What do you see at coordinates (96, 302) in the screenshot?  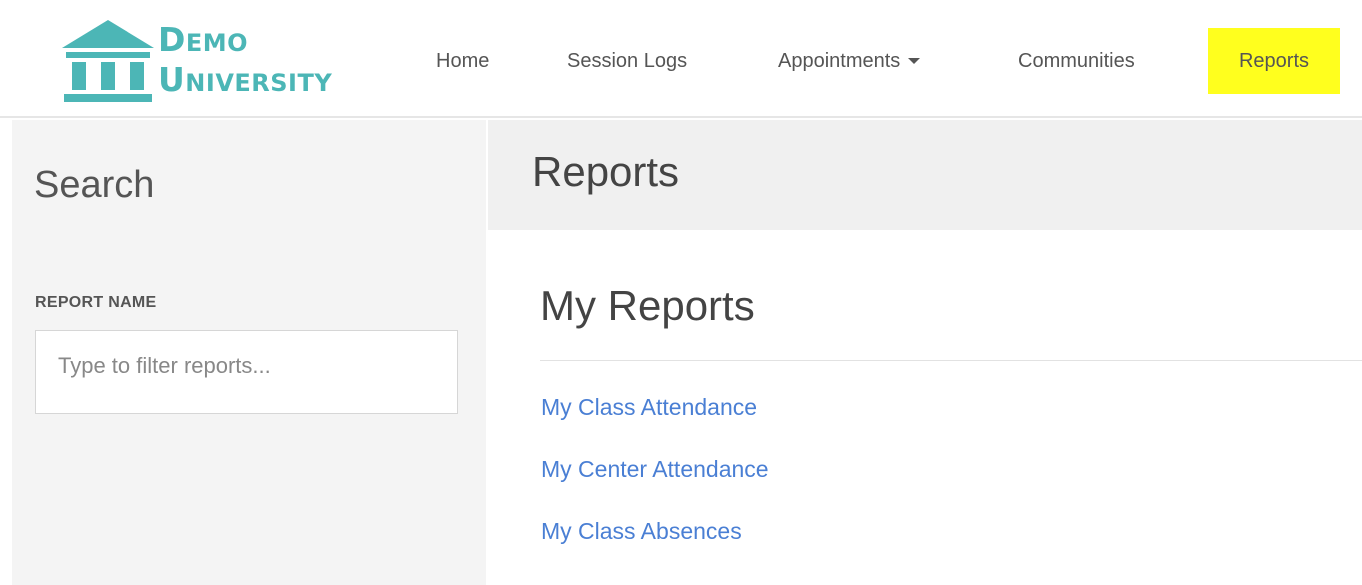 I see `report-name-label: REPORT NAME` at bounding box center [96, 302].